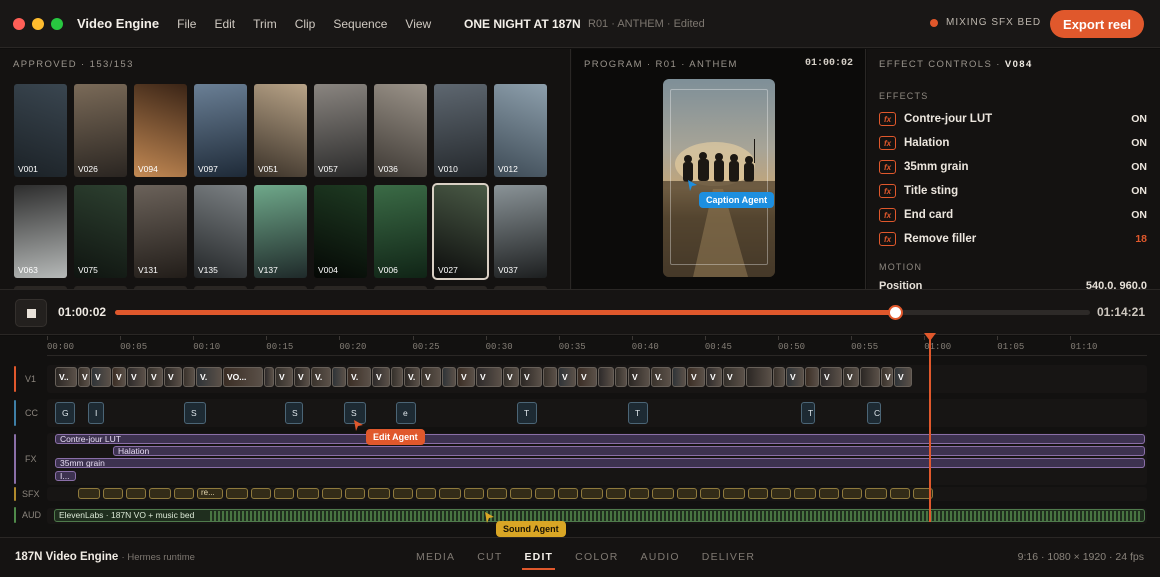 The image size is (1160, 577). Describe the element at coordinates (520, 130) in the screenshot. I see `media-thumb-v012: V012` at that location.